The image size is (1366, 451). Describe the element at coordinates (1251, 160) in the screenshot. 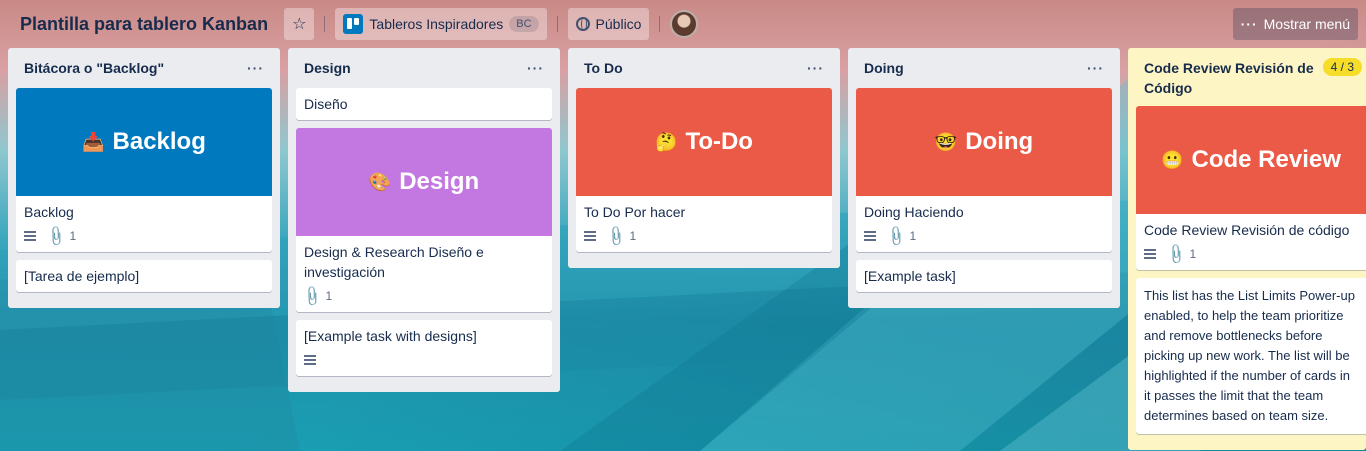

I see `card-cover: 😬 Code Review` at that location.